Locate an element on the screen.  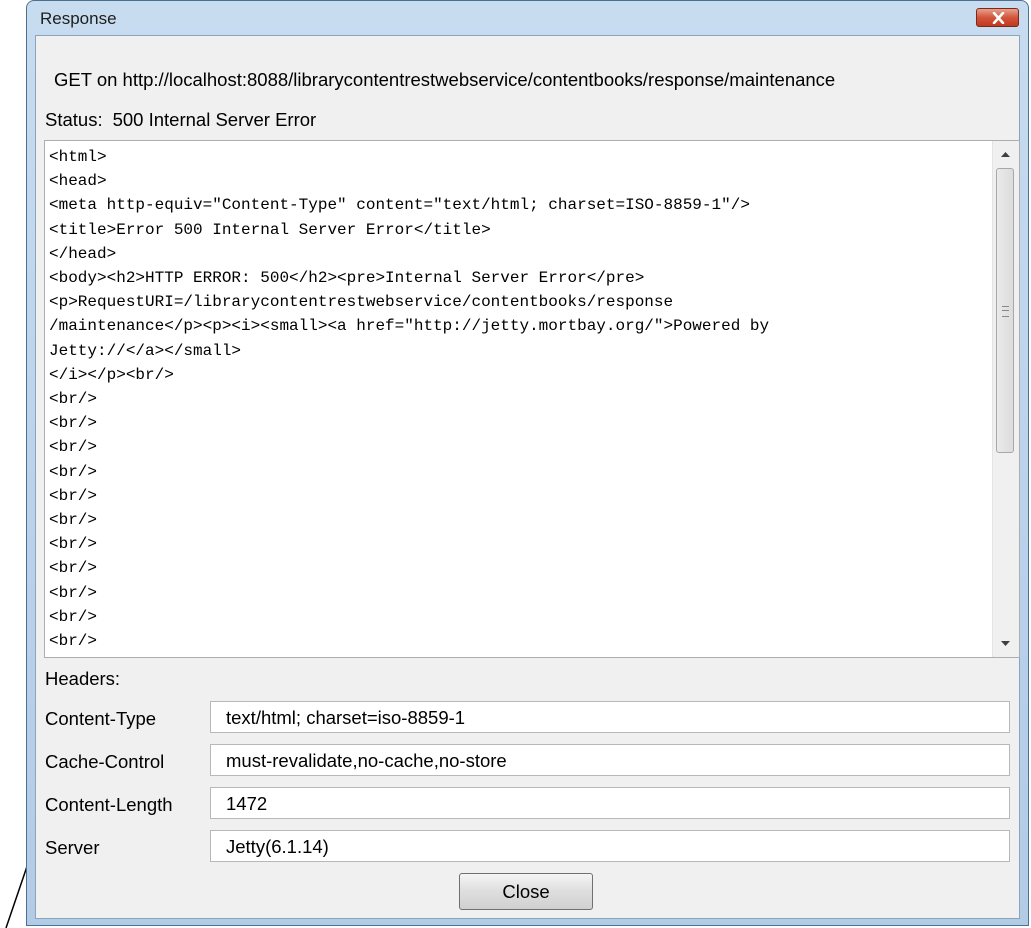
arrow-up-icon is located at coordinates (1005, 154).